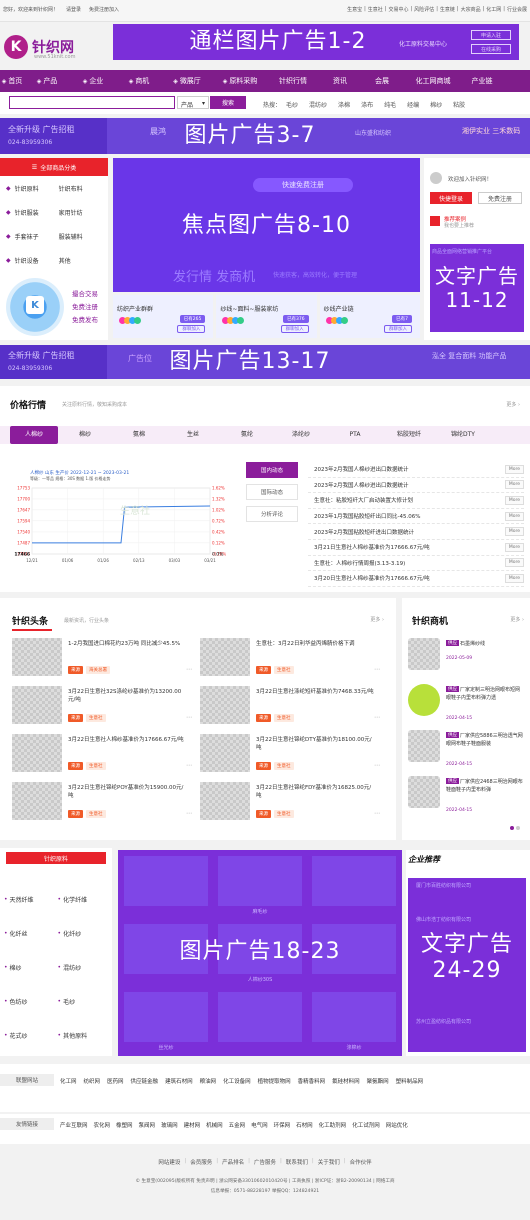 The image size is (530, 1220). Describe the element at coordinates (35, 260) in the screenshot. I see `category-link: 针织设备` at that location.